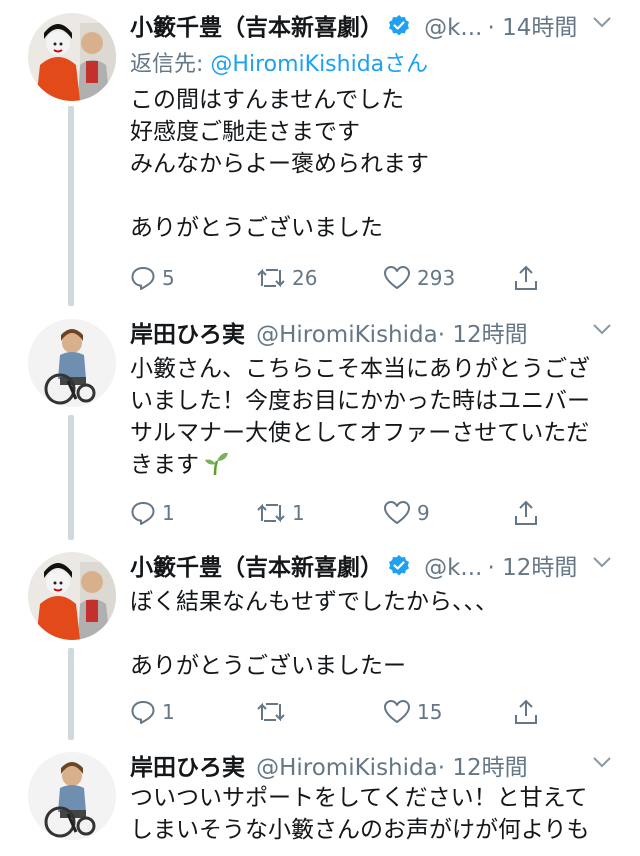  What do you see at coordinates (319, 64) in the screenshot?
I see `reply-to-link: @HiromiKishidaさん` at bounding box center [319, 64].